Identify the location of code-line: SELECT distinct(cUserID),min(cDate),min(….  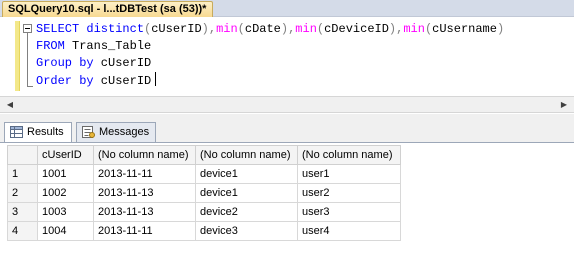
(270, 29).